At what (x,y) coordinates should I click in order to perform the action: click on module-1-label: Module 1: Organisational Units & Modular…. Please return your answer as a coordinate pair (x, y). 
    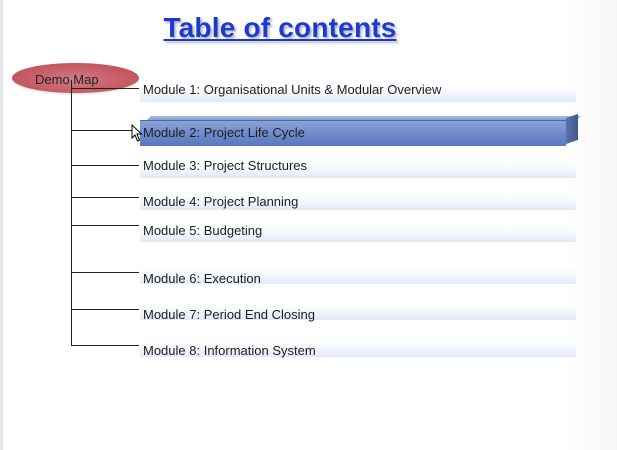
    Looking at the image, I should click on (292, 89).